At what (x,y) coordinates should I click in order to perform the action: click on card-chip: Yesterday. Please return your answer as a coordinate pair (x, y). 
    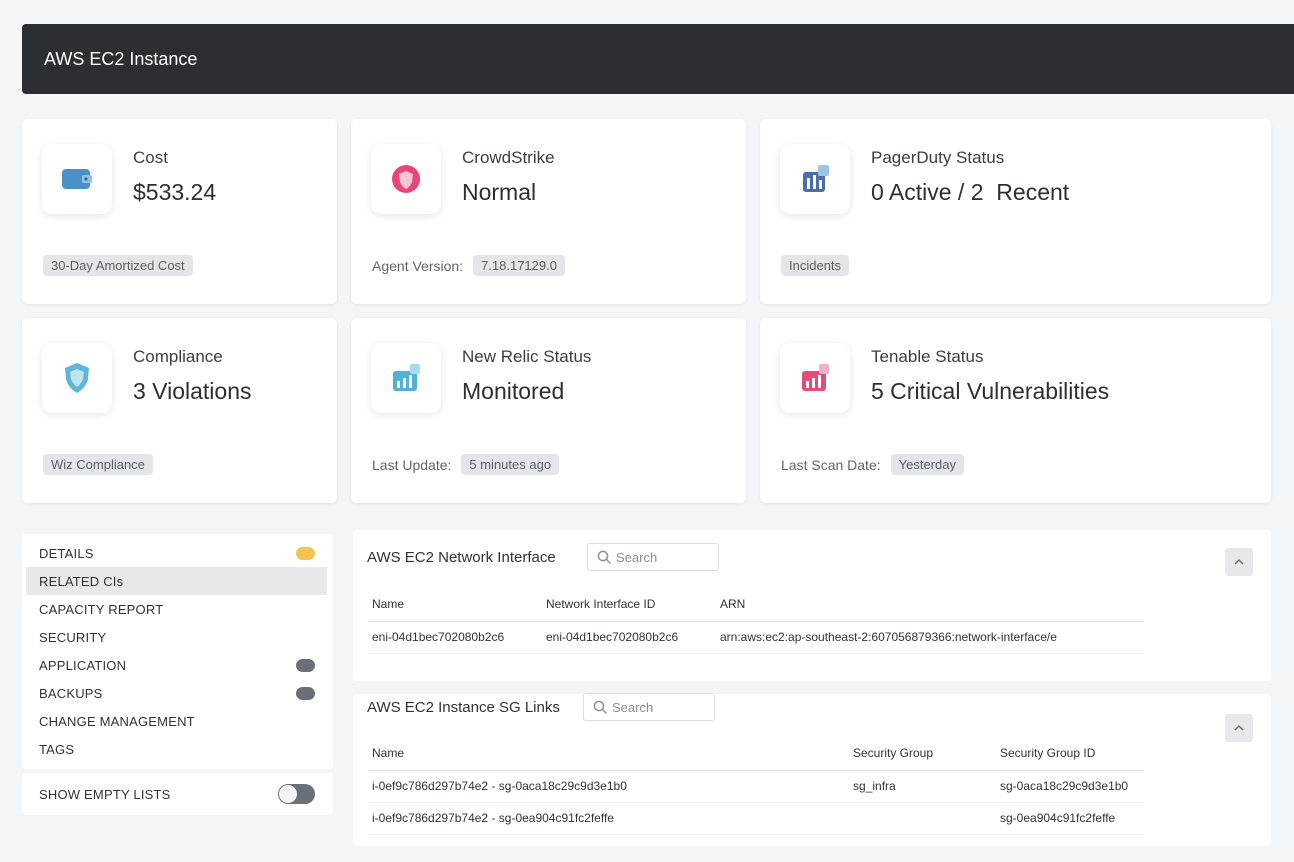
    Looking at the image, I should click on (927, 464).